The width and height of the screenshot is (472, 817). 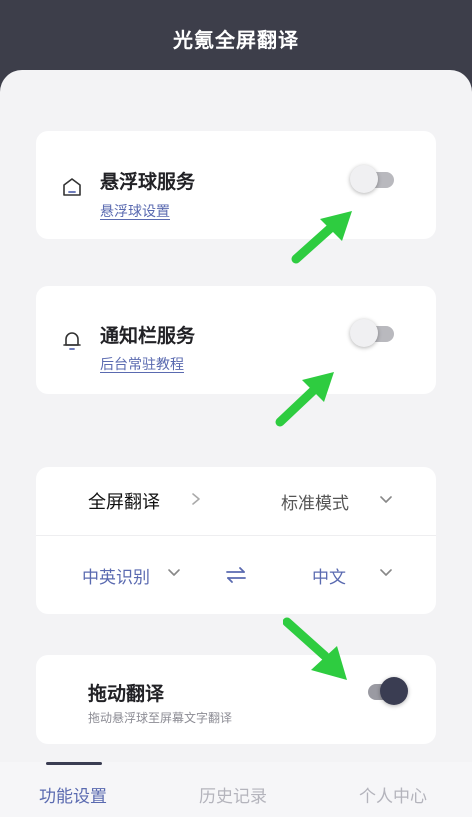 What do you see at coordinates (236, 535) in the screenshot?
I see `divider` at bounding box center [236, 535].